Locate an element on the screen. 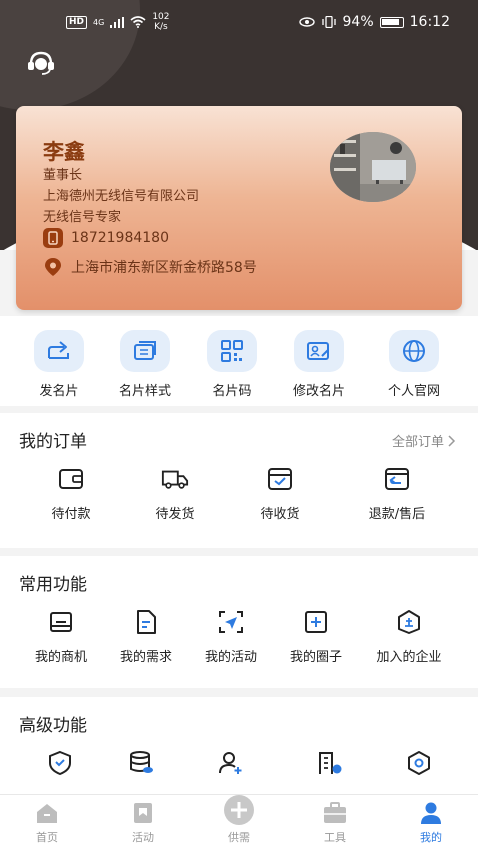 This screenshot has height=850, width=478. database-icon is located at coordinates (141, 763).